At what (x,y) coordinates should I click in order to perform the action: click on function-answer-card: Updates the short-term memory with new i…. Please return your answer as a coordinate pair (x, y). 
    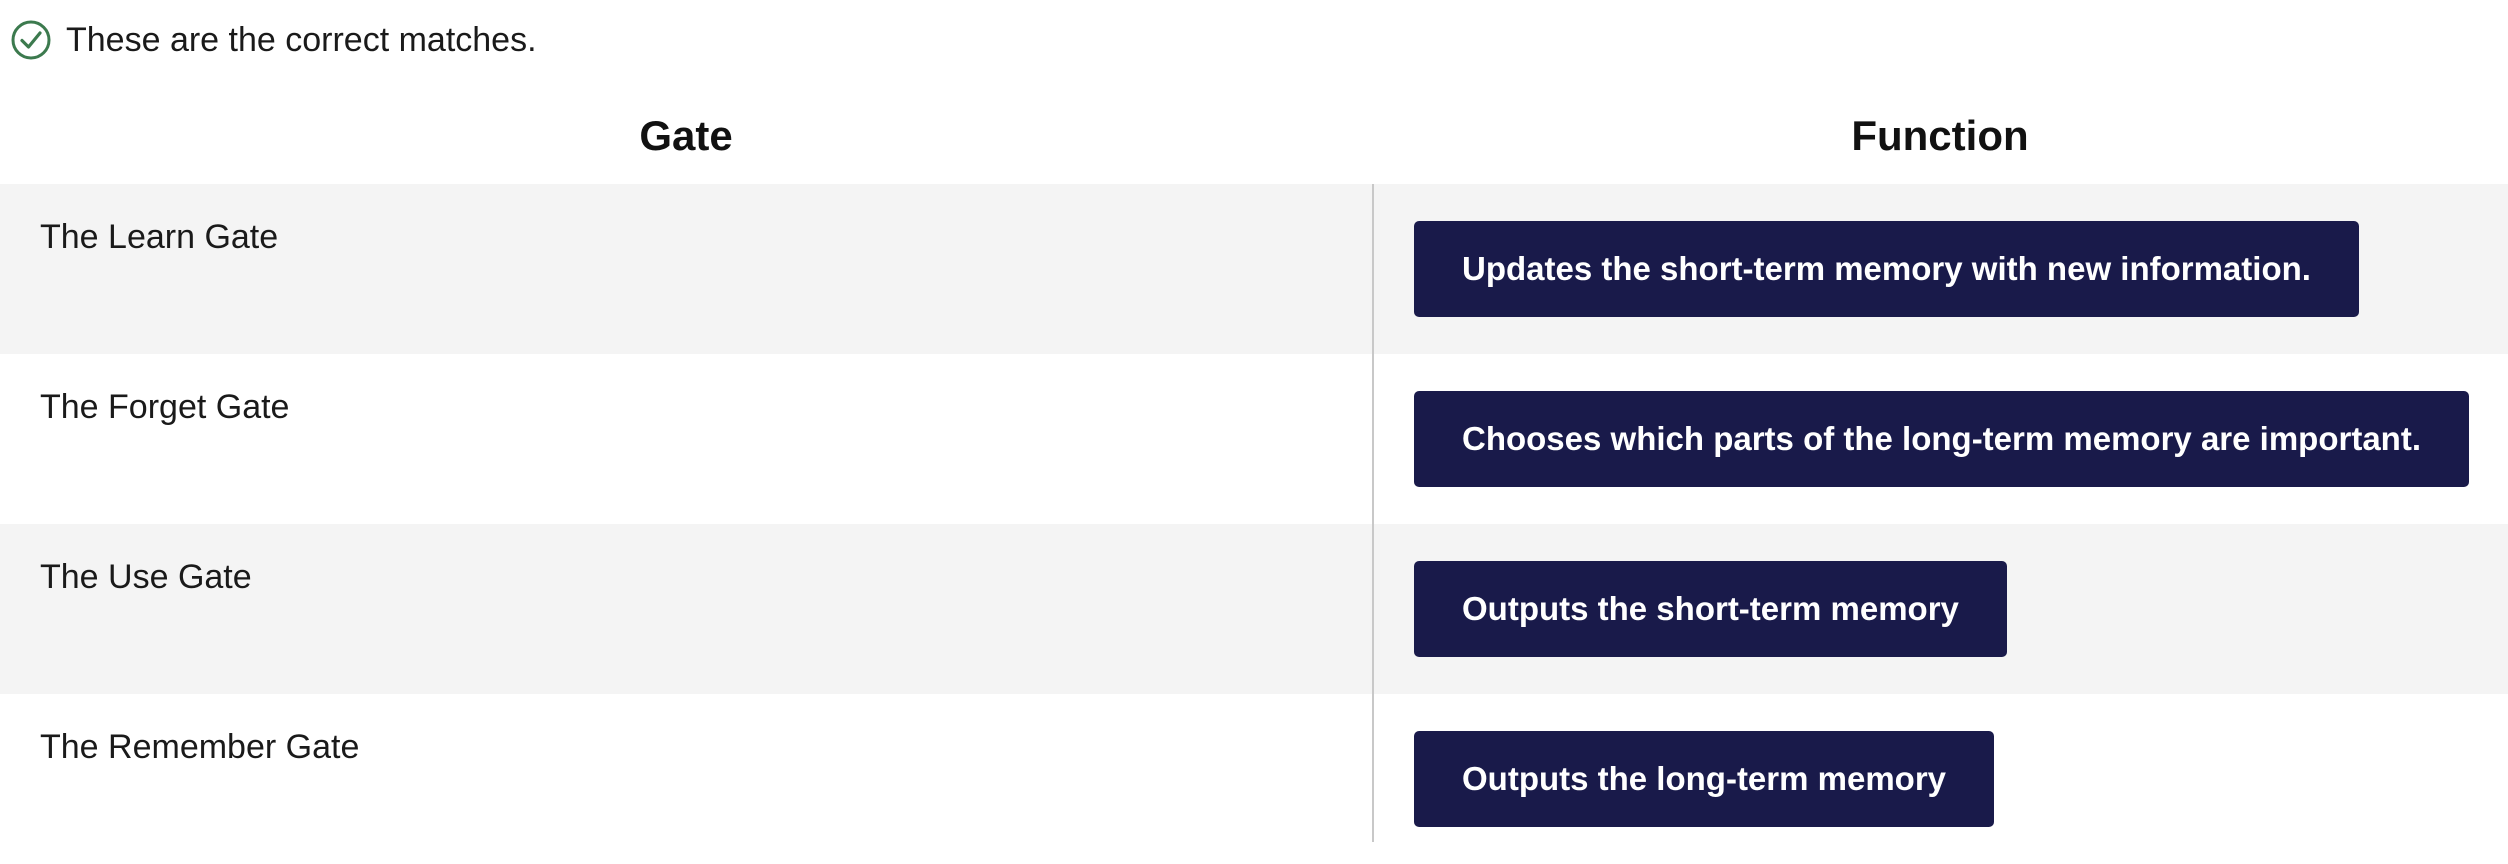
    Looking at the image, I should click on (1886, 269).